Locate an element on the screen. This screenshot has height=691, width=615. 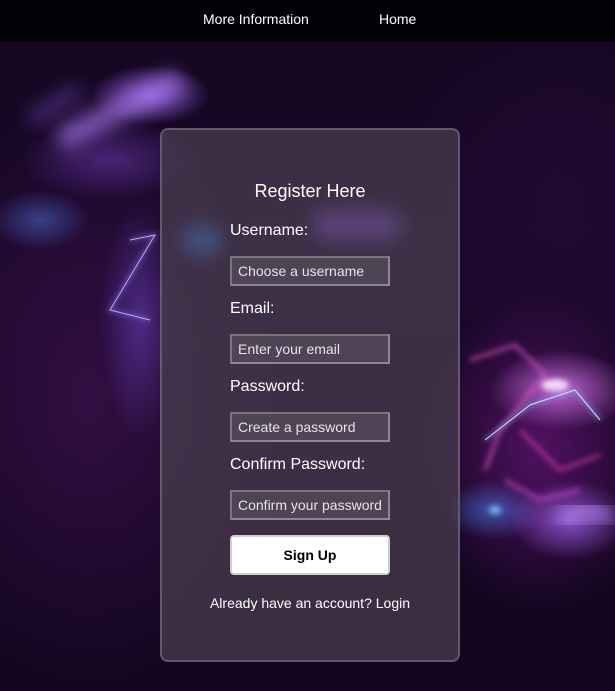
login-prompt-text: Already have an account? is located at coordinates (290, 603).